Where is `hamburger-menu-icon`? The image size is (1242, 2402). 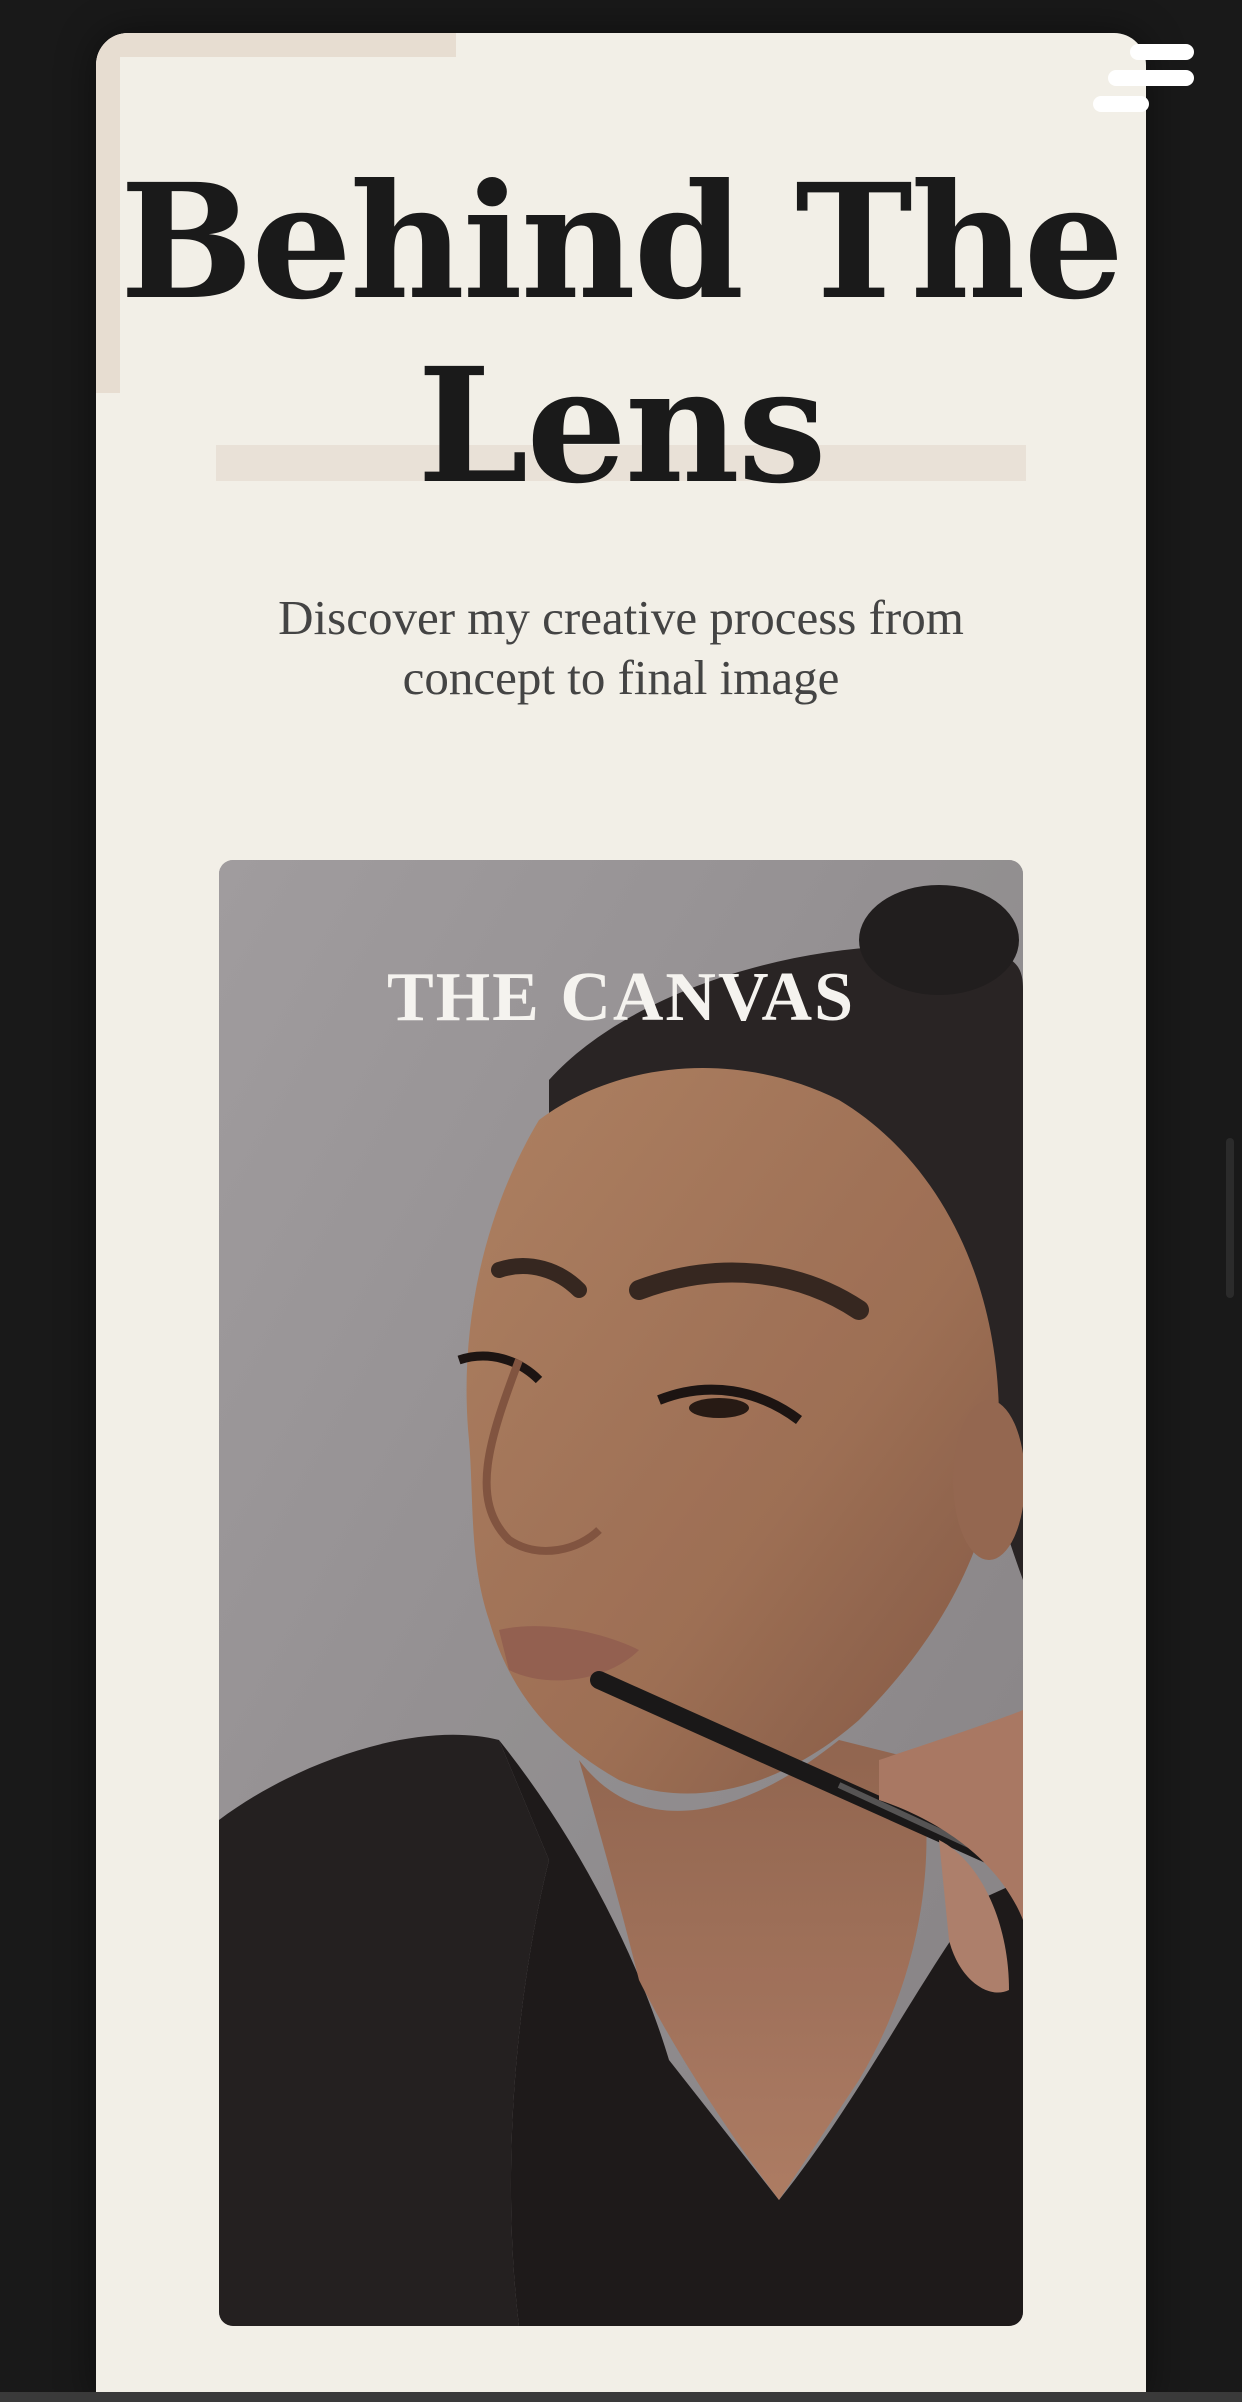
hamburger-menu-icon is located at coordinates (1143, 80).